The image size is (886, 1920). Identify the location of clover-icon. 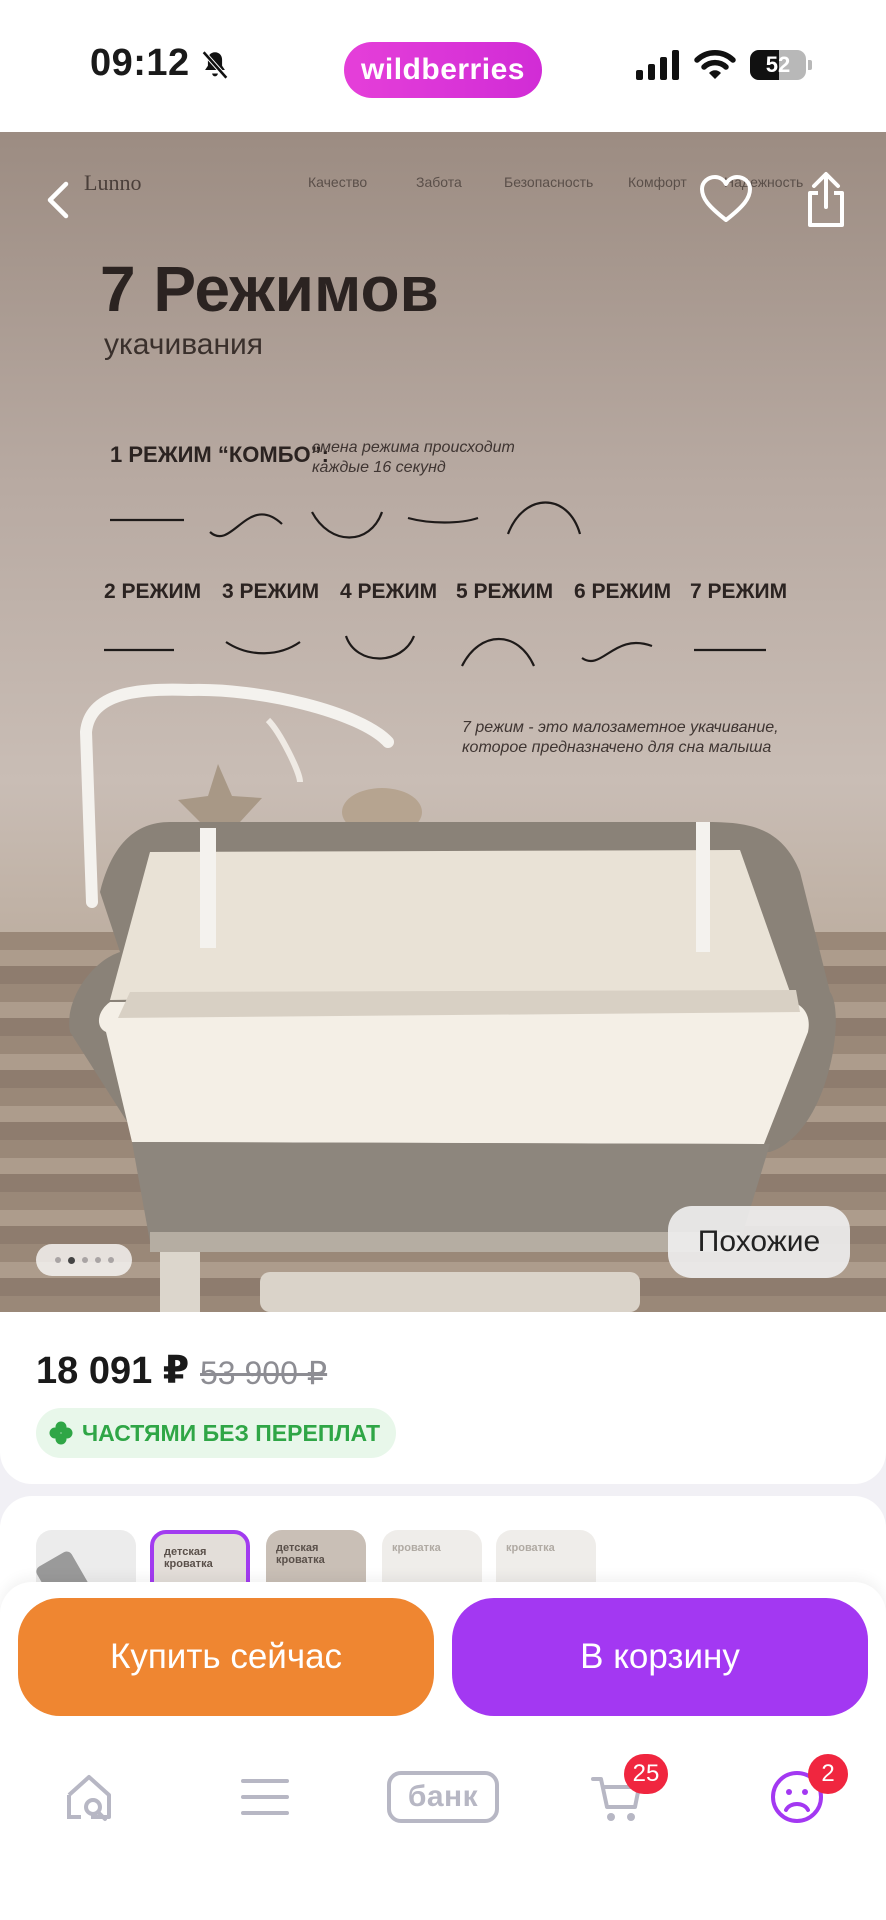
(61, 1433).